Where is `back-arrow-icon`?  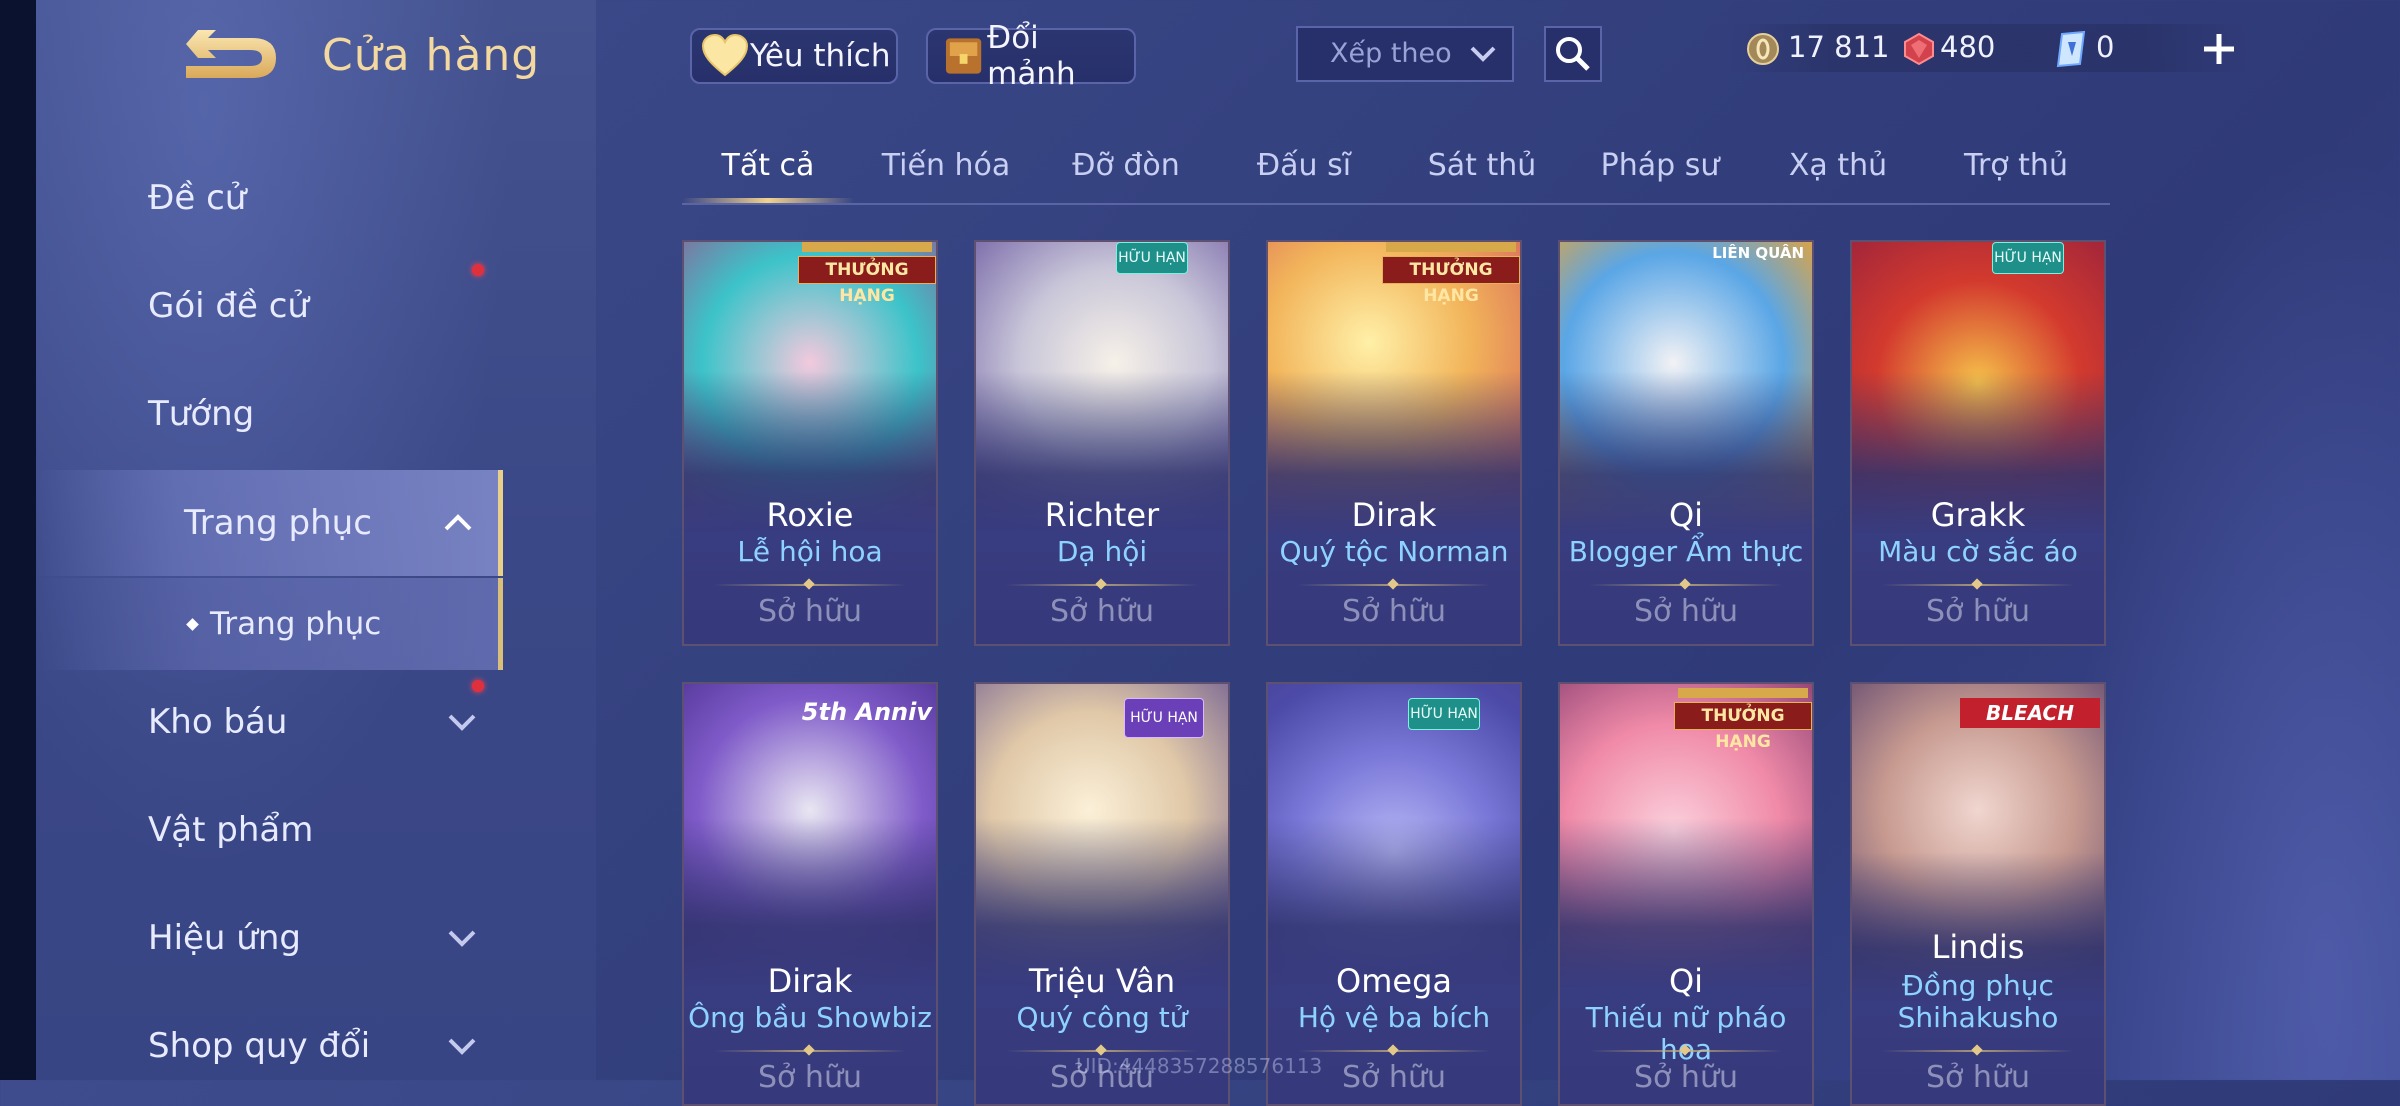
back-arrow-icon is located at coordinates (231, 54).